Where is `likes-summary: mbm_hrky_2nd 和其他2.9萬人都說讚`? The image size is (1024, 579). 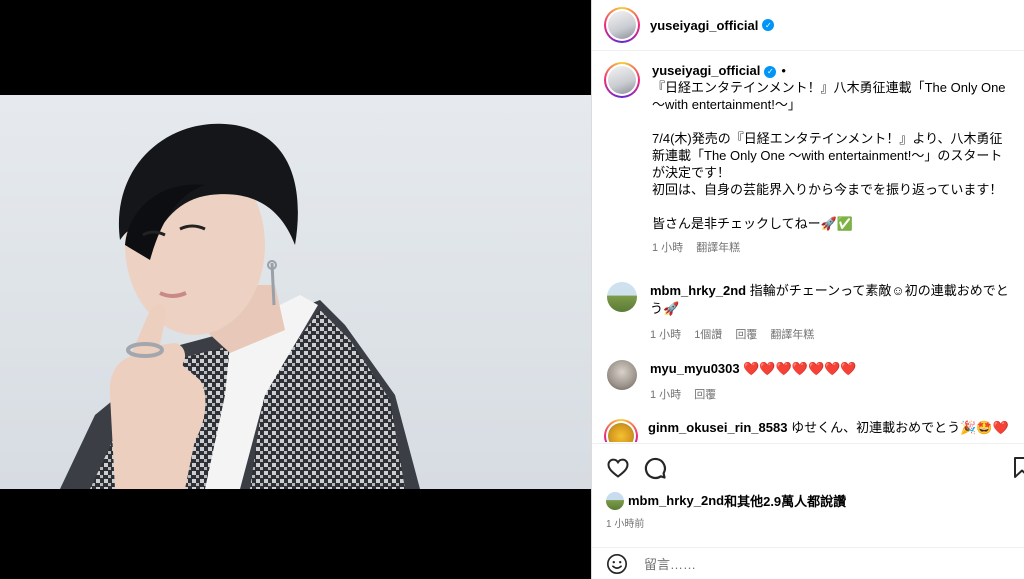 likes-summary: mbm_hrky_2nd 和其他2.9萬人都說讚 is located at coordinates (726, 500).